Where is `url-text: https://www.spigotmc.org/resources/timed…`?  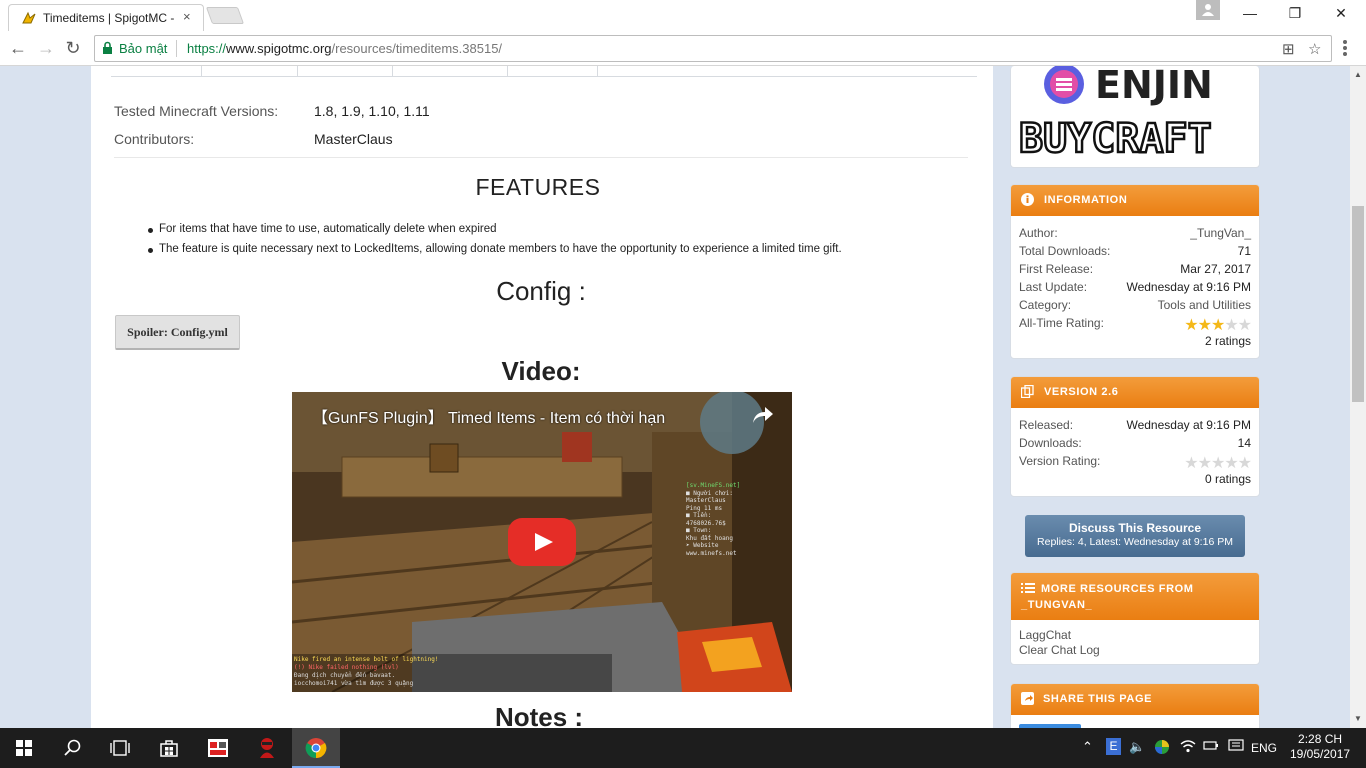
url-text: https://www.spigotmc.org/resources/timed… is located at coordinates (344, 48).